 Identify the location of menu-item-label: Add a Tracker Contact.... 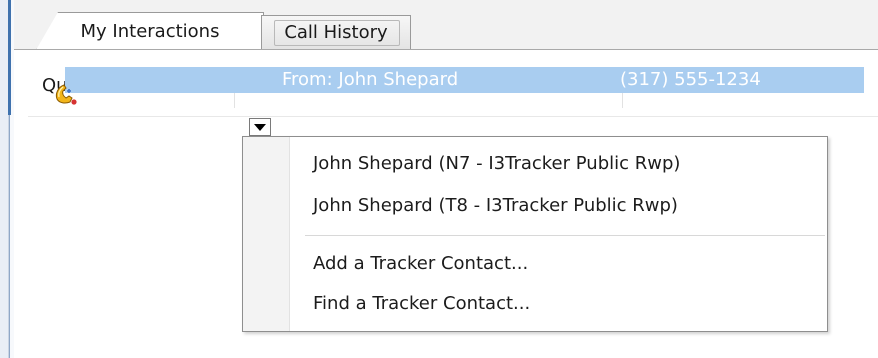
(421, 263).